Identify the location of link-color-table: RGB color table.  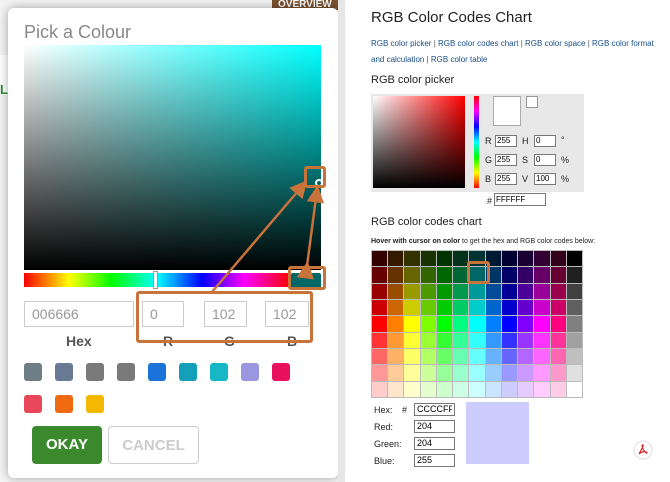
(459, 59).